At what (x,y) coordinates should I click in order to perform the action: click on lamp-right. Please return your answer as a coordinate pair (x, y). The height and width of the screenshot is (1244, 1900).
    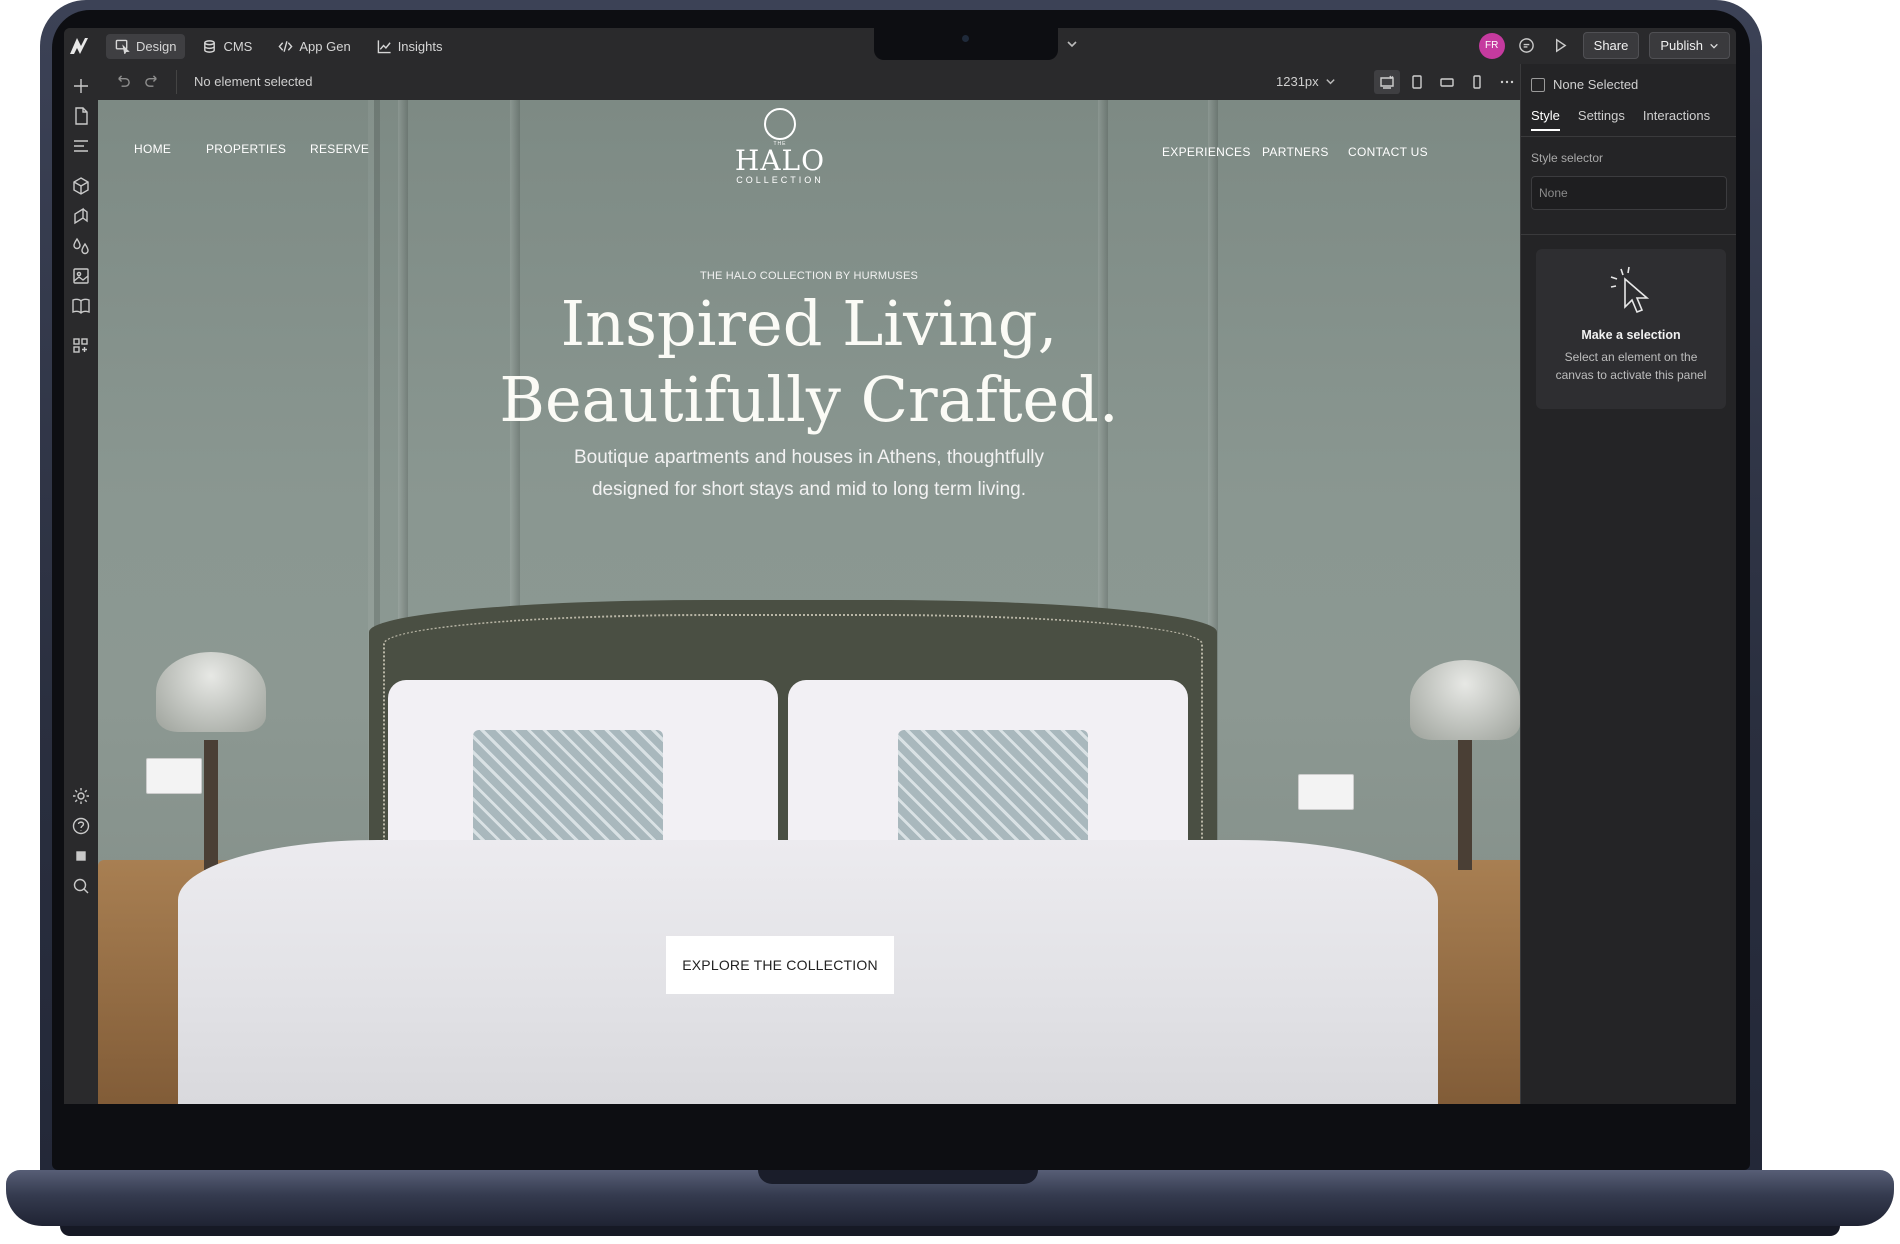
    Looking at the image, I should click on (1465, 805).